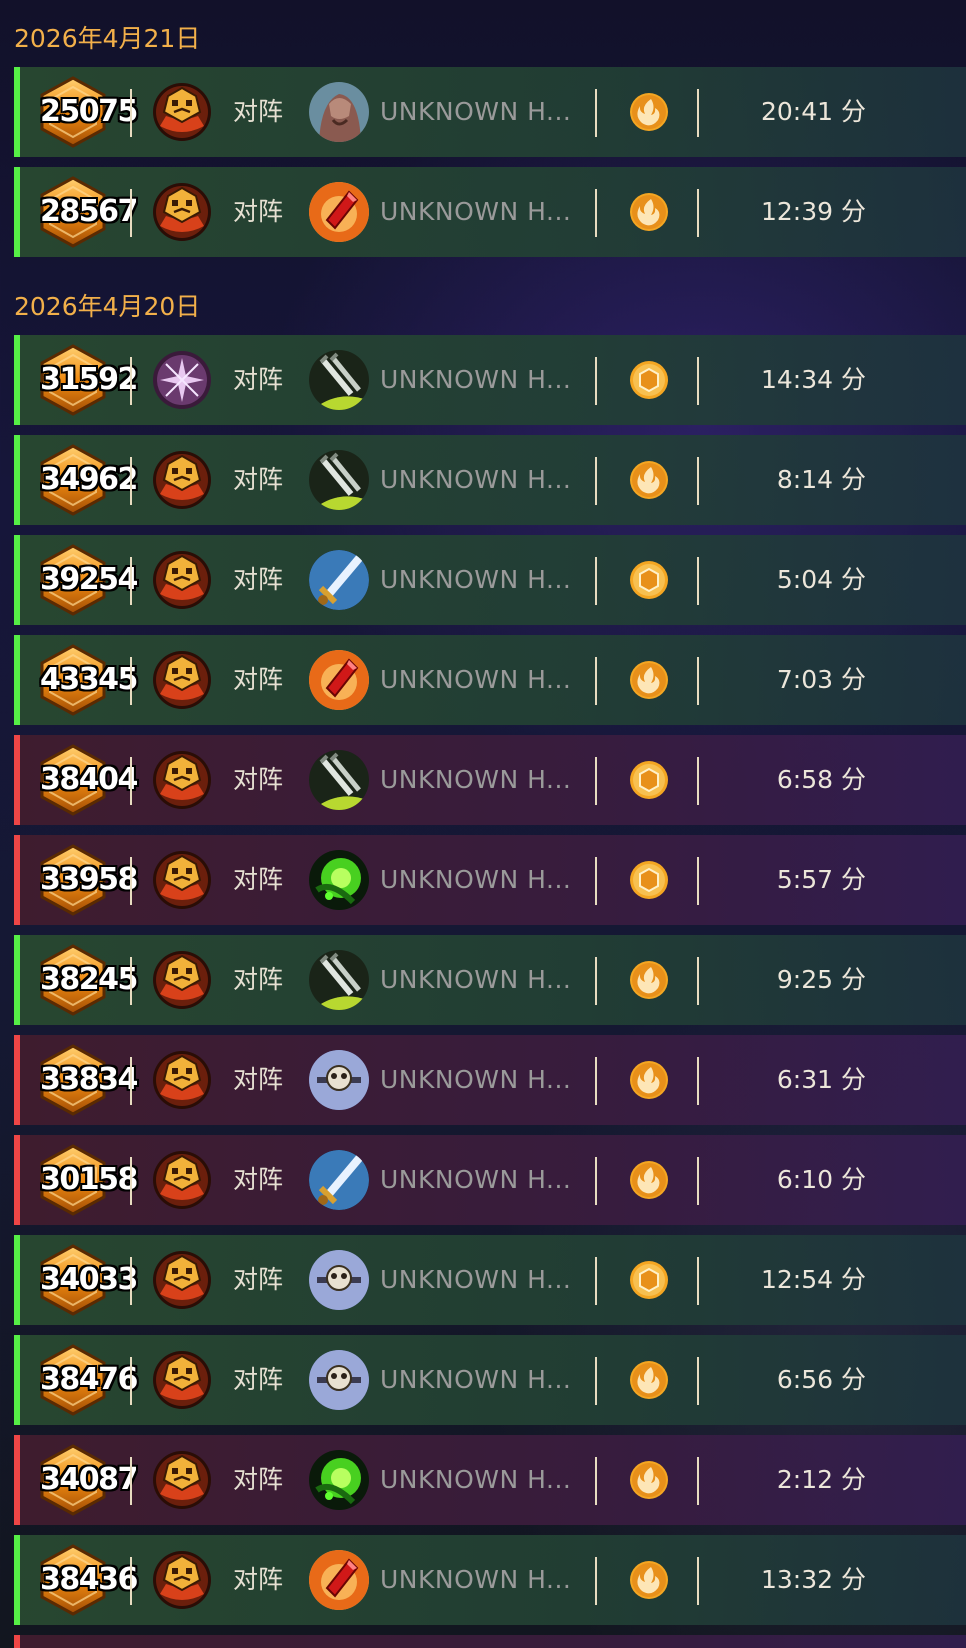 The image size is (966, 1648). Describe the element at coordinates (89, 211) in the screenshot. I see `score-value: 28567` at that location.